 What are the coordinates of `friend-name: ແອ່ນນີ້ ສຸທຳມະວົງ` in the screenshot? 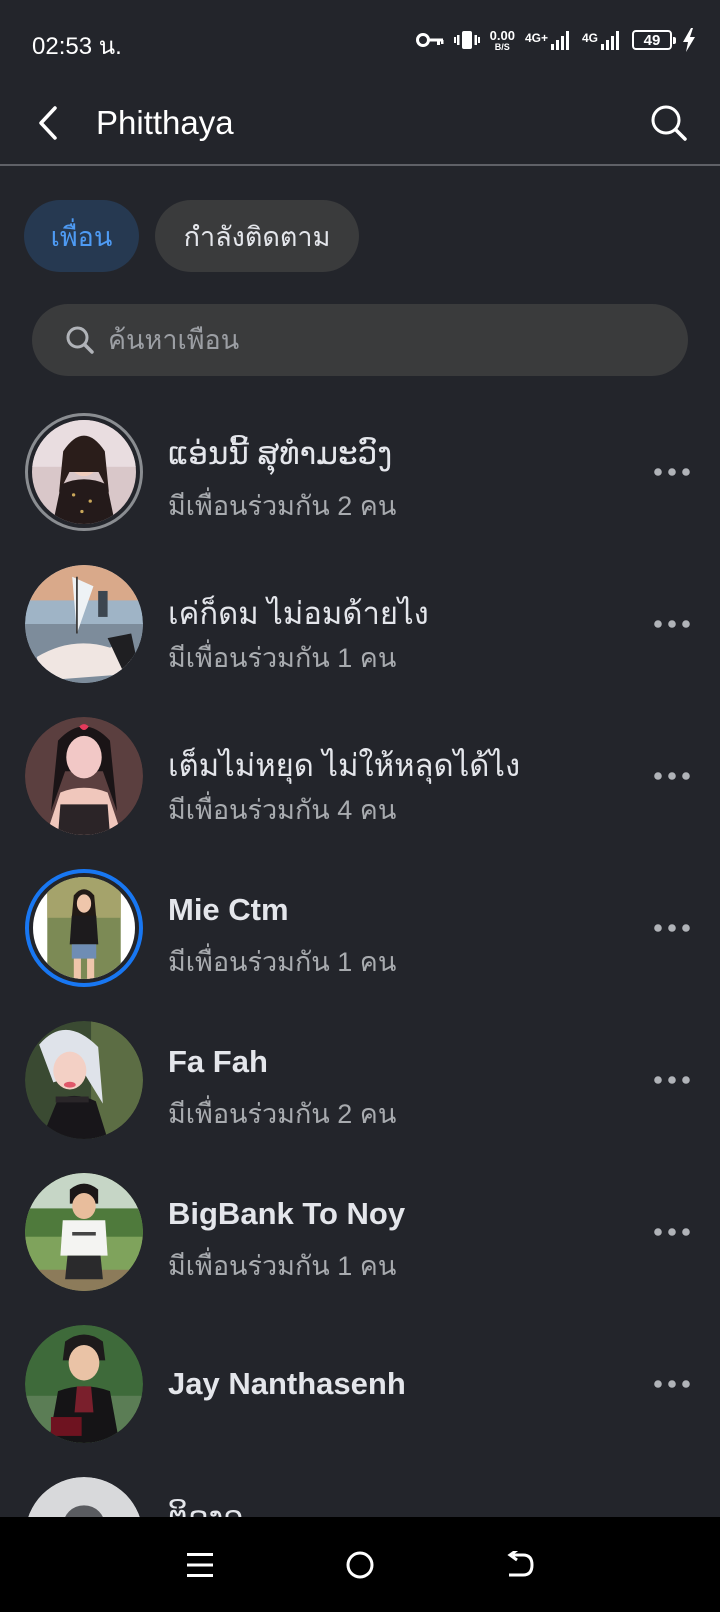 It's located at (280, 454).